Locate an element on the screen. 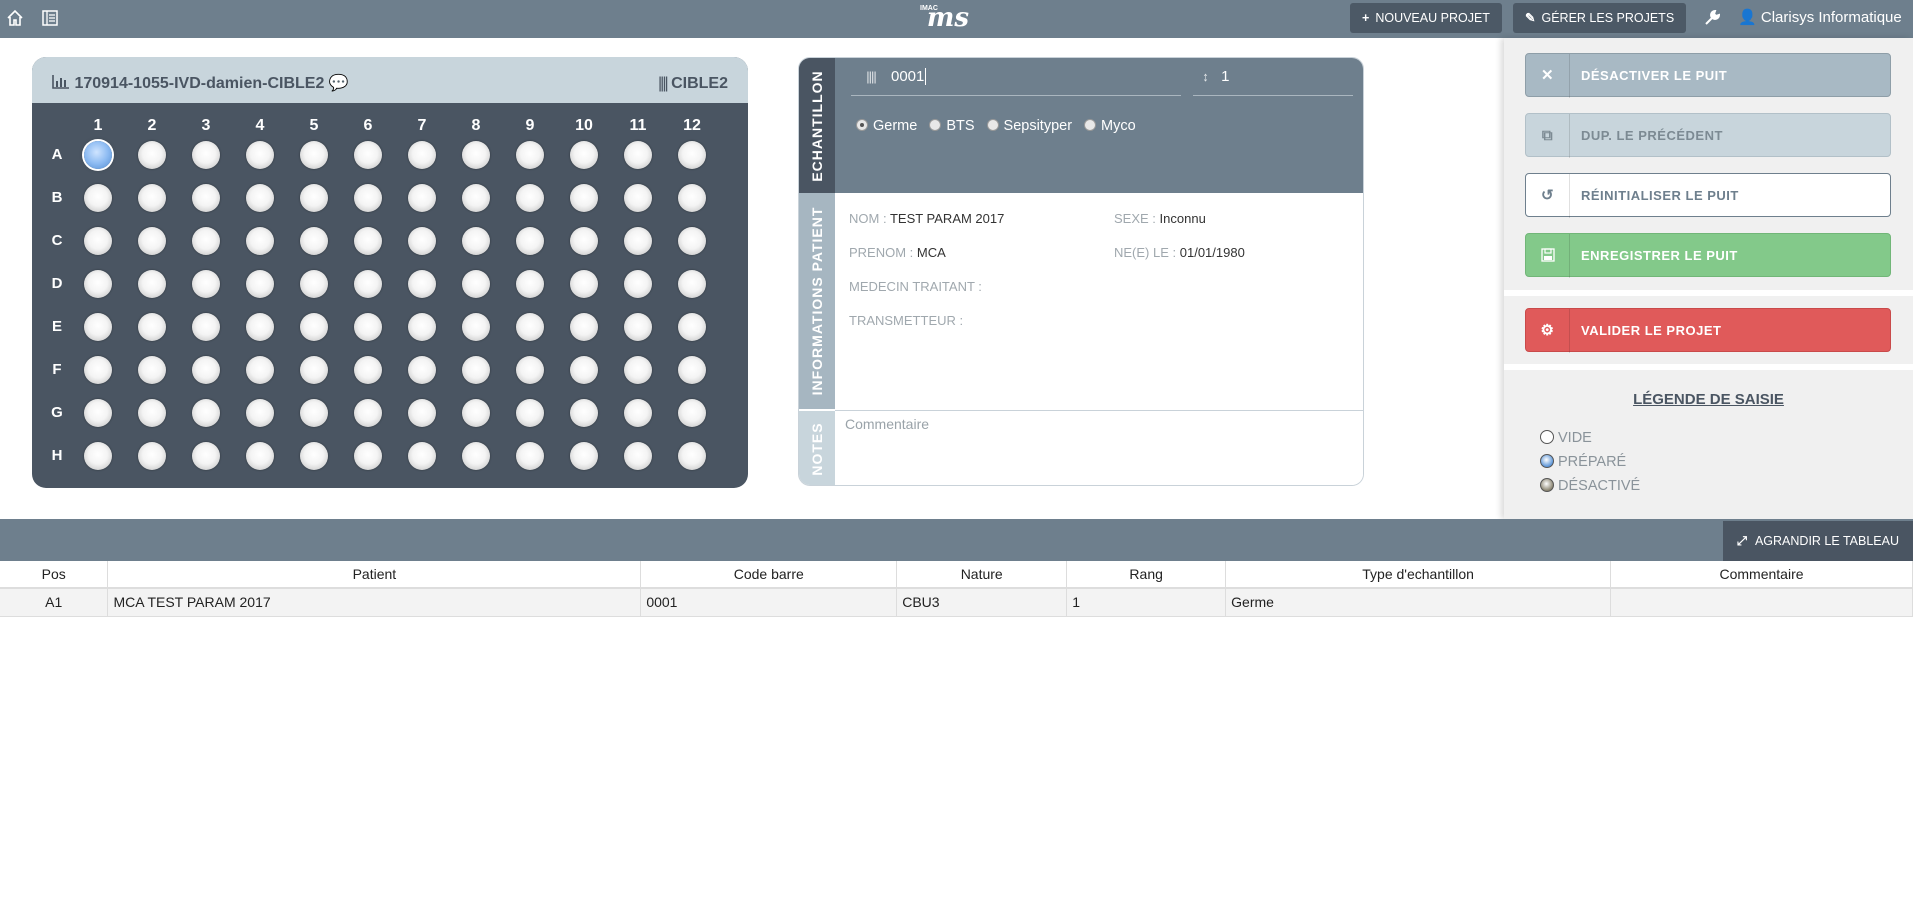 The width and height of the screenshot is (1913, 906). well-E5 is located at coordinates (314, 327).